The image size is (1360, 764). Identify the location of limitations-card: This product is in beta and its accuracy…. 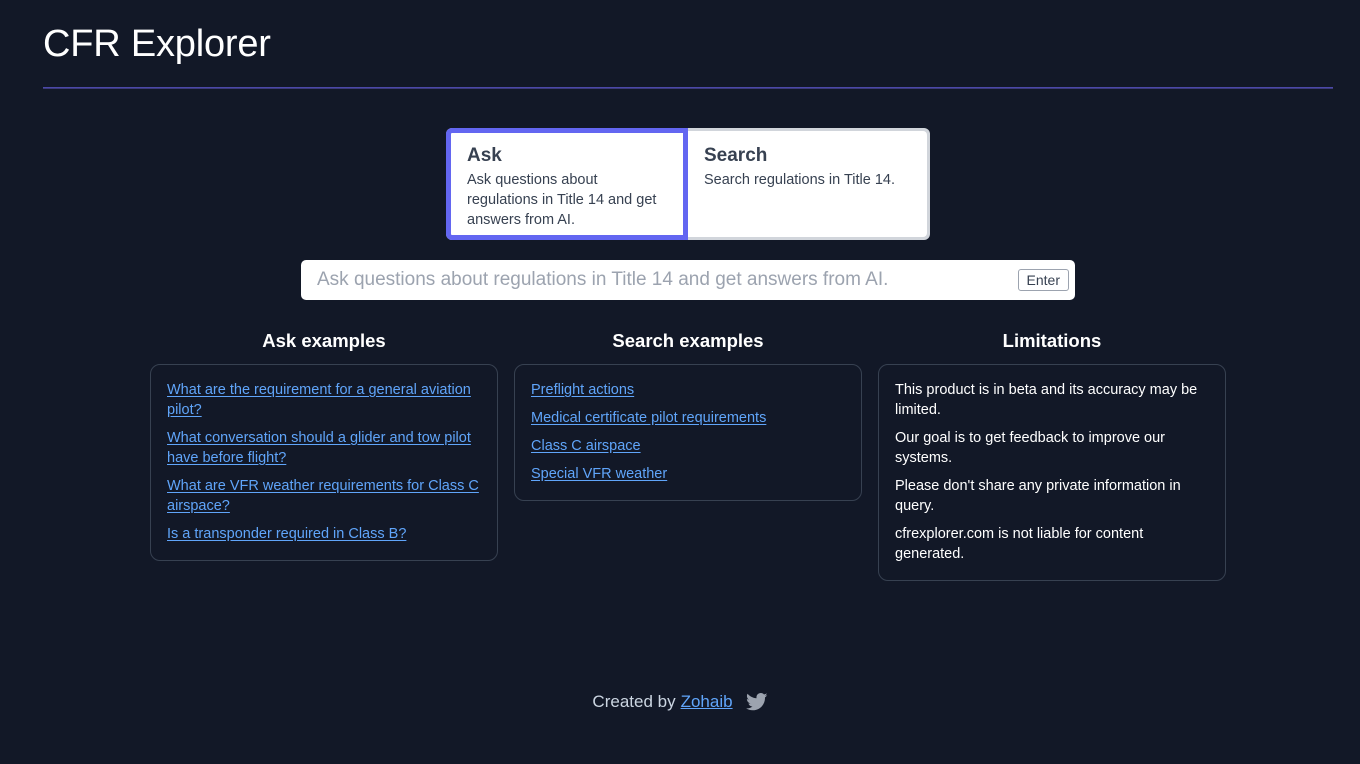
(1052, 472).